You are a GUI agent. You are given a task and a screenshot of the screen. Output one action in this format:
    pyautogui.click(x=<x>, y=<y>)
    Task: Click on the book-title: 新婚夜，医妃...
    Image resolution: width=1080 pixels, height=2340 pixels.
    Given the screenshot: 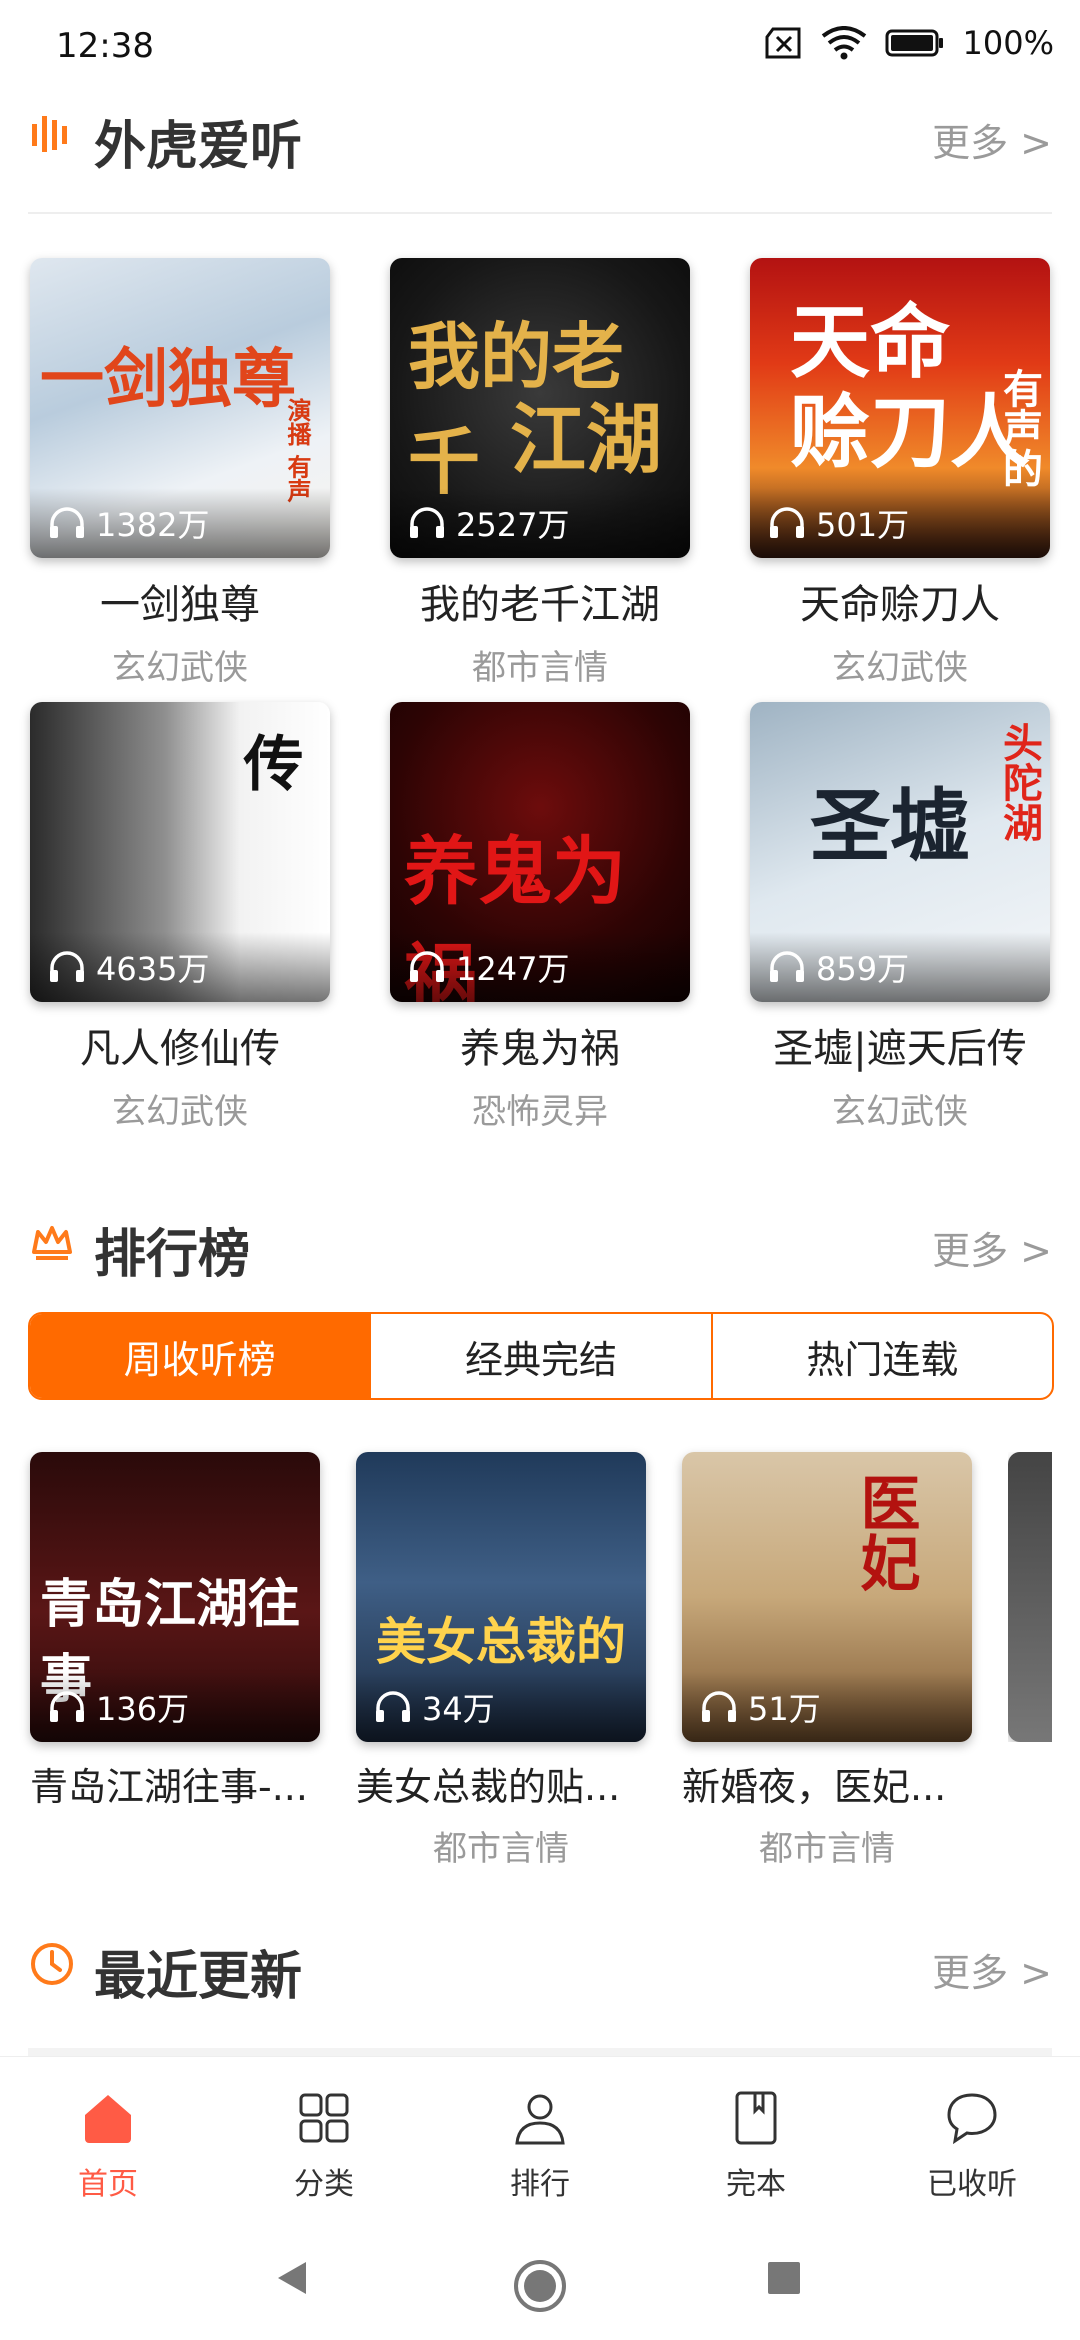 What is the action you would take?
    pyautogui.click(x=814, y=1787)
    